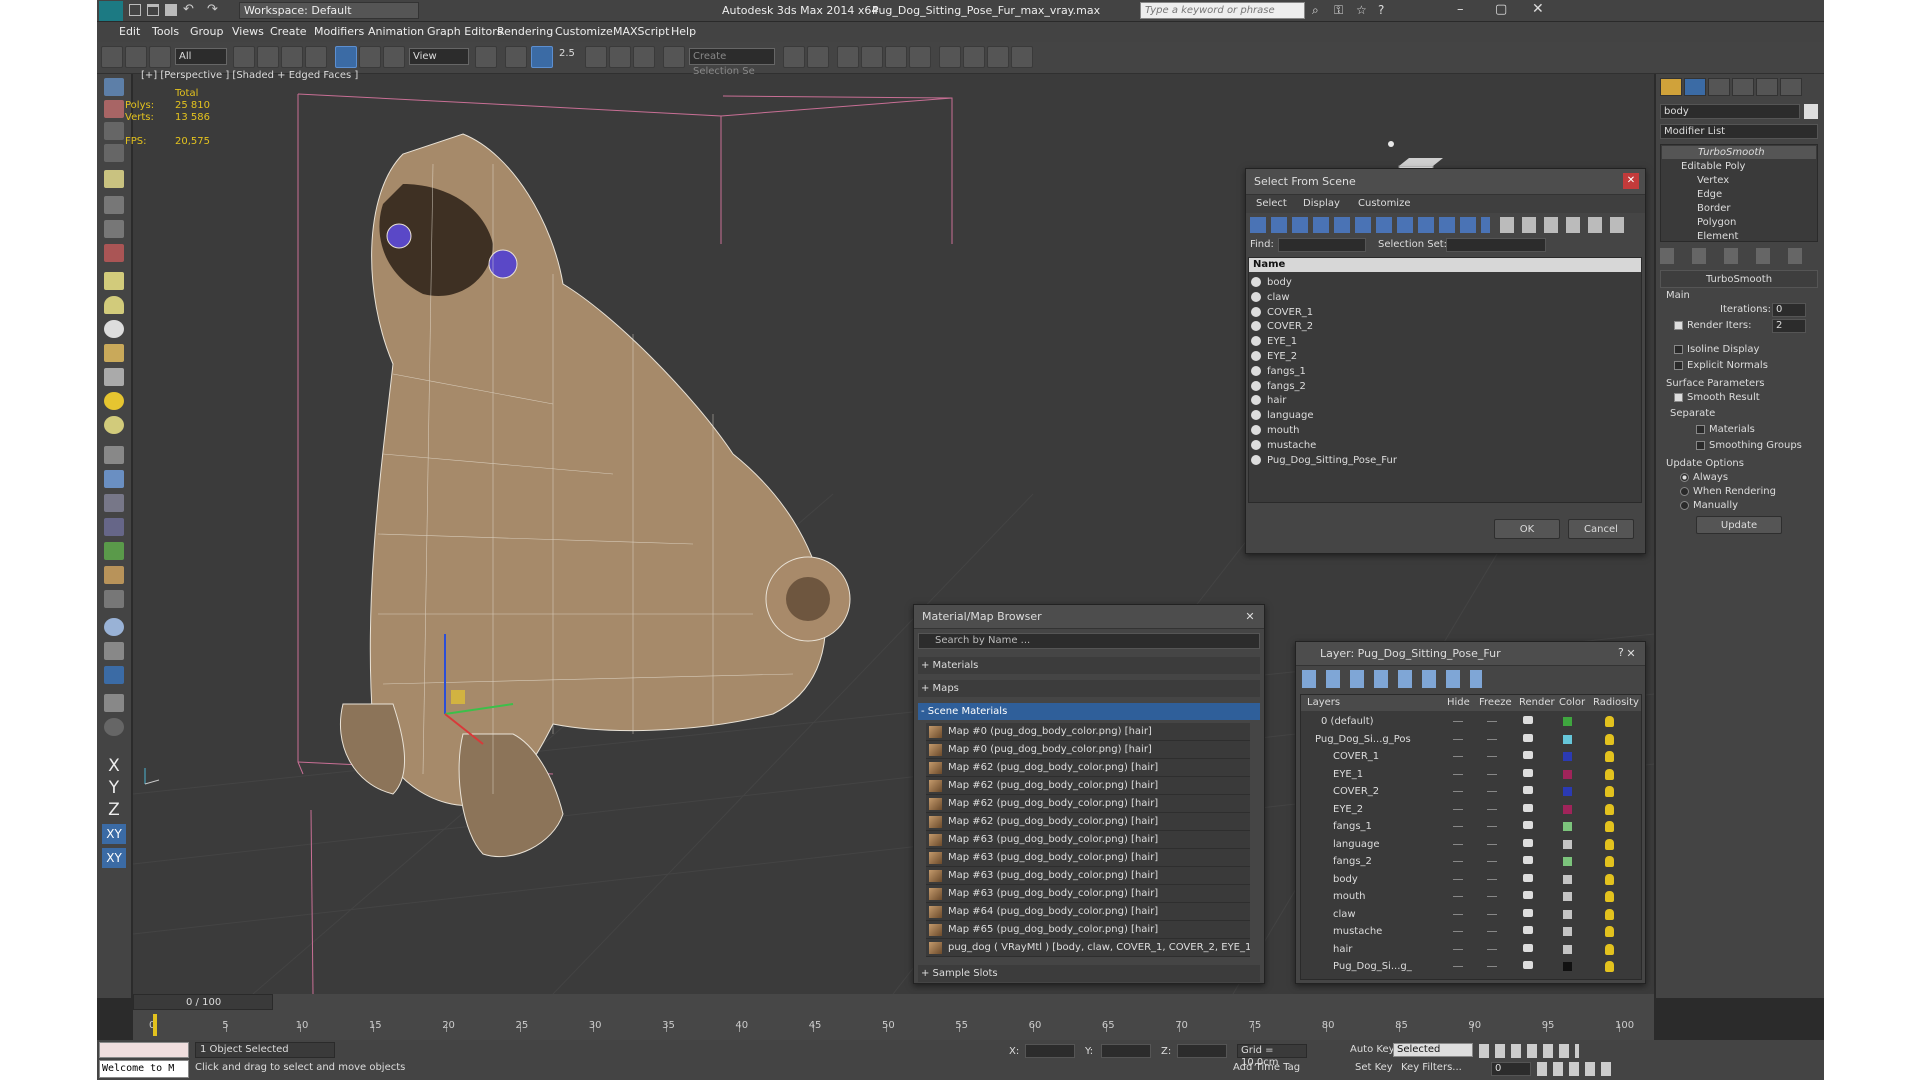 Image resolution: width=1920 pixels, height=1080 pixels. What do you see at coordinates (1022, 57) in the screenshot?
I see `render-production-icon` at bounding box center [1022, 57].